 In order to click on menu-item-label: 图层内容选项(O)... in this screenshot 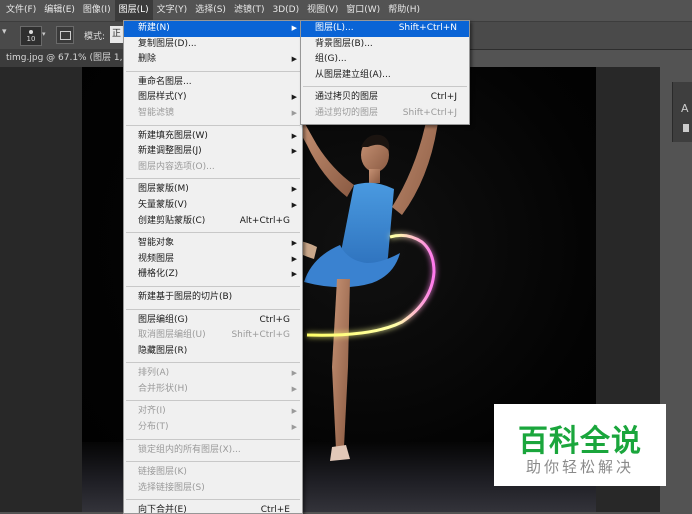, I will do `click(176, 166)`.